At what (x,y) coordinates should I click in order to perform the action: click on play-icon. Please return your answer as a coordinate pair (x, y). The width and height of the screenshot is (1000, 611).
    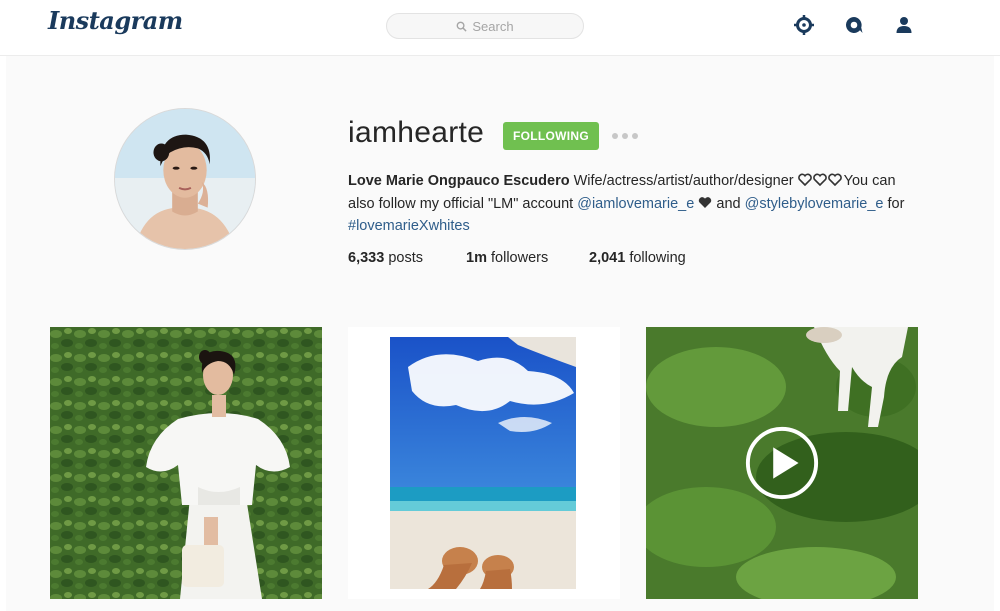
    Looking at the image, I should click on (782, 463).